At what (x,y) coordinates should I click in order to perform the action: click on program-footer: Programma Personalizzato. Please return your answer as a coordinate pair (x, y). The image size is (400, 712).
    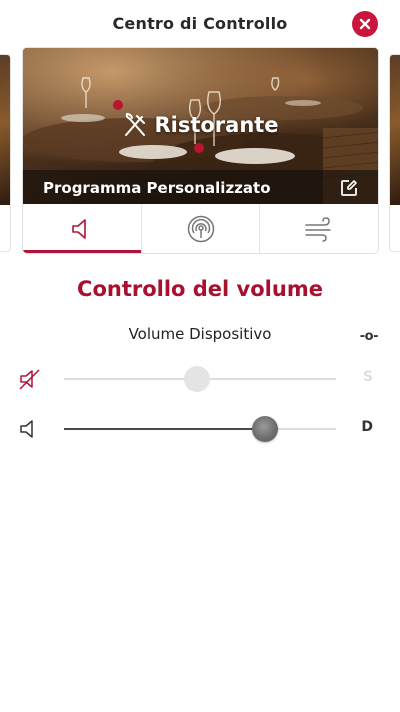
    Looking at the image, I should click on (200, 188).